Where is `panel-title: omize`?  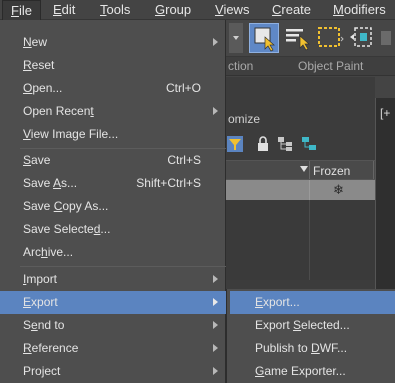
panel-title: omize is located at coordinates (244, 119).